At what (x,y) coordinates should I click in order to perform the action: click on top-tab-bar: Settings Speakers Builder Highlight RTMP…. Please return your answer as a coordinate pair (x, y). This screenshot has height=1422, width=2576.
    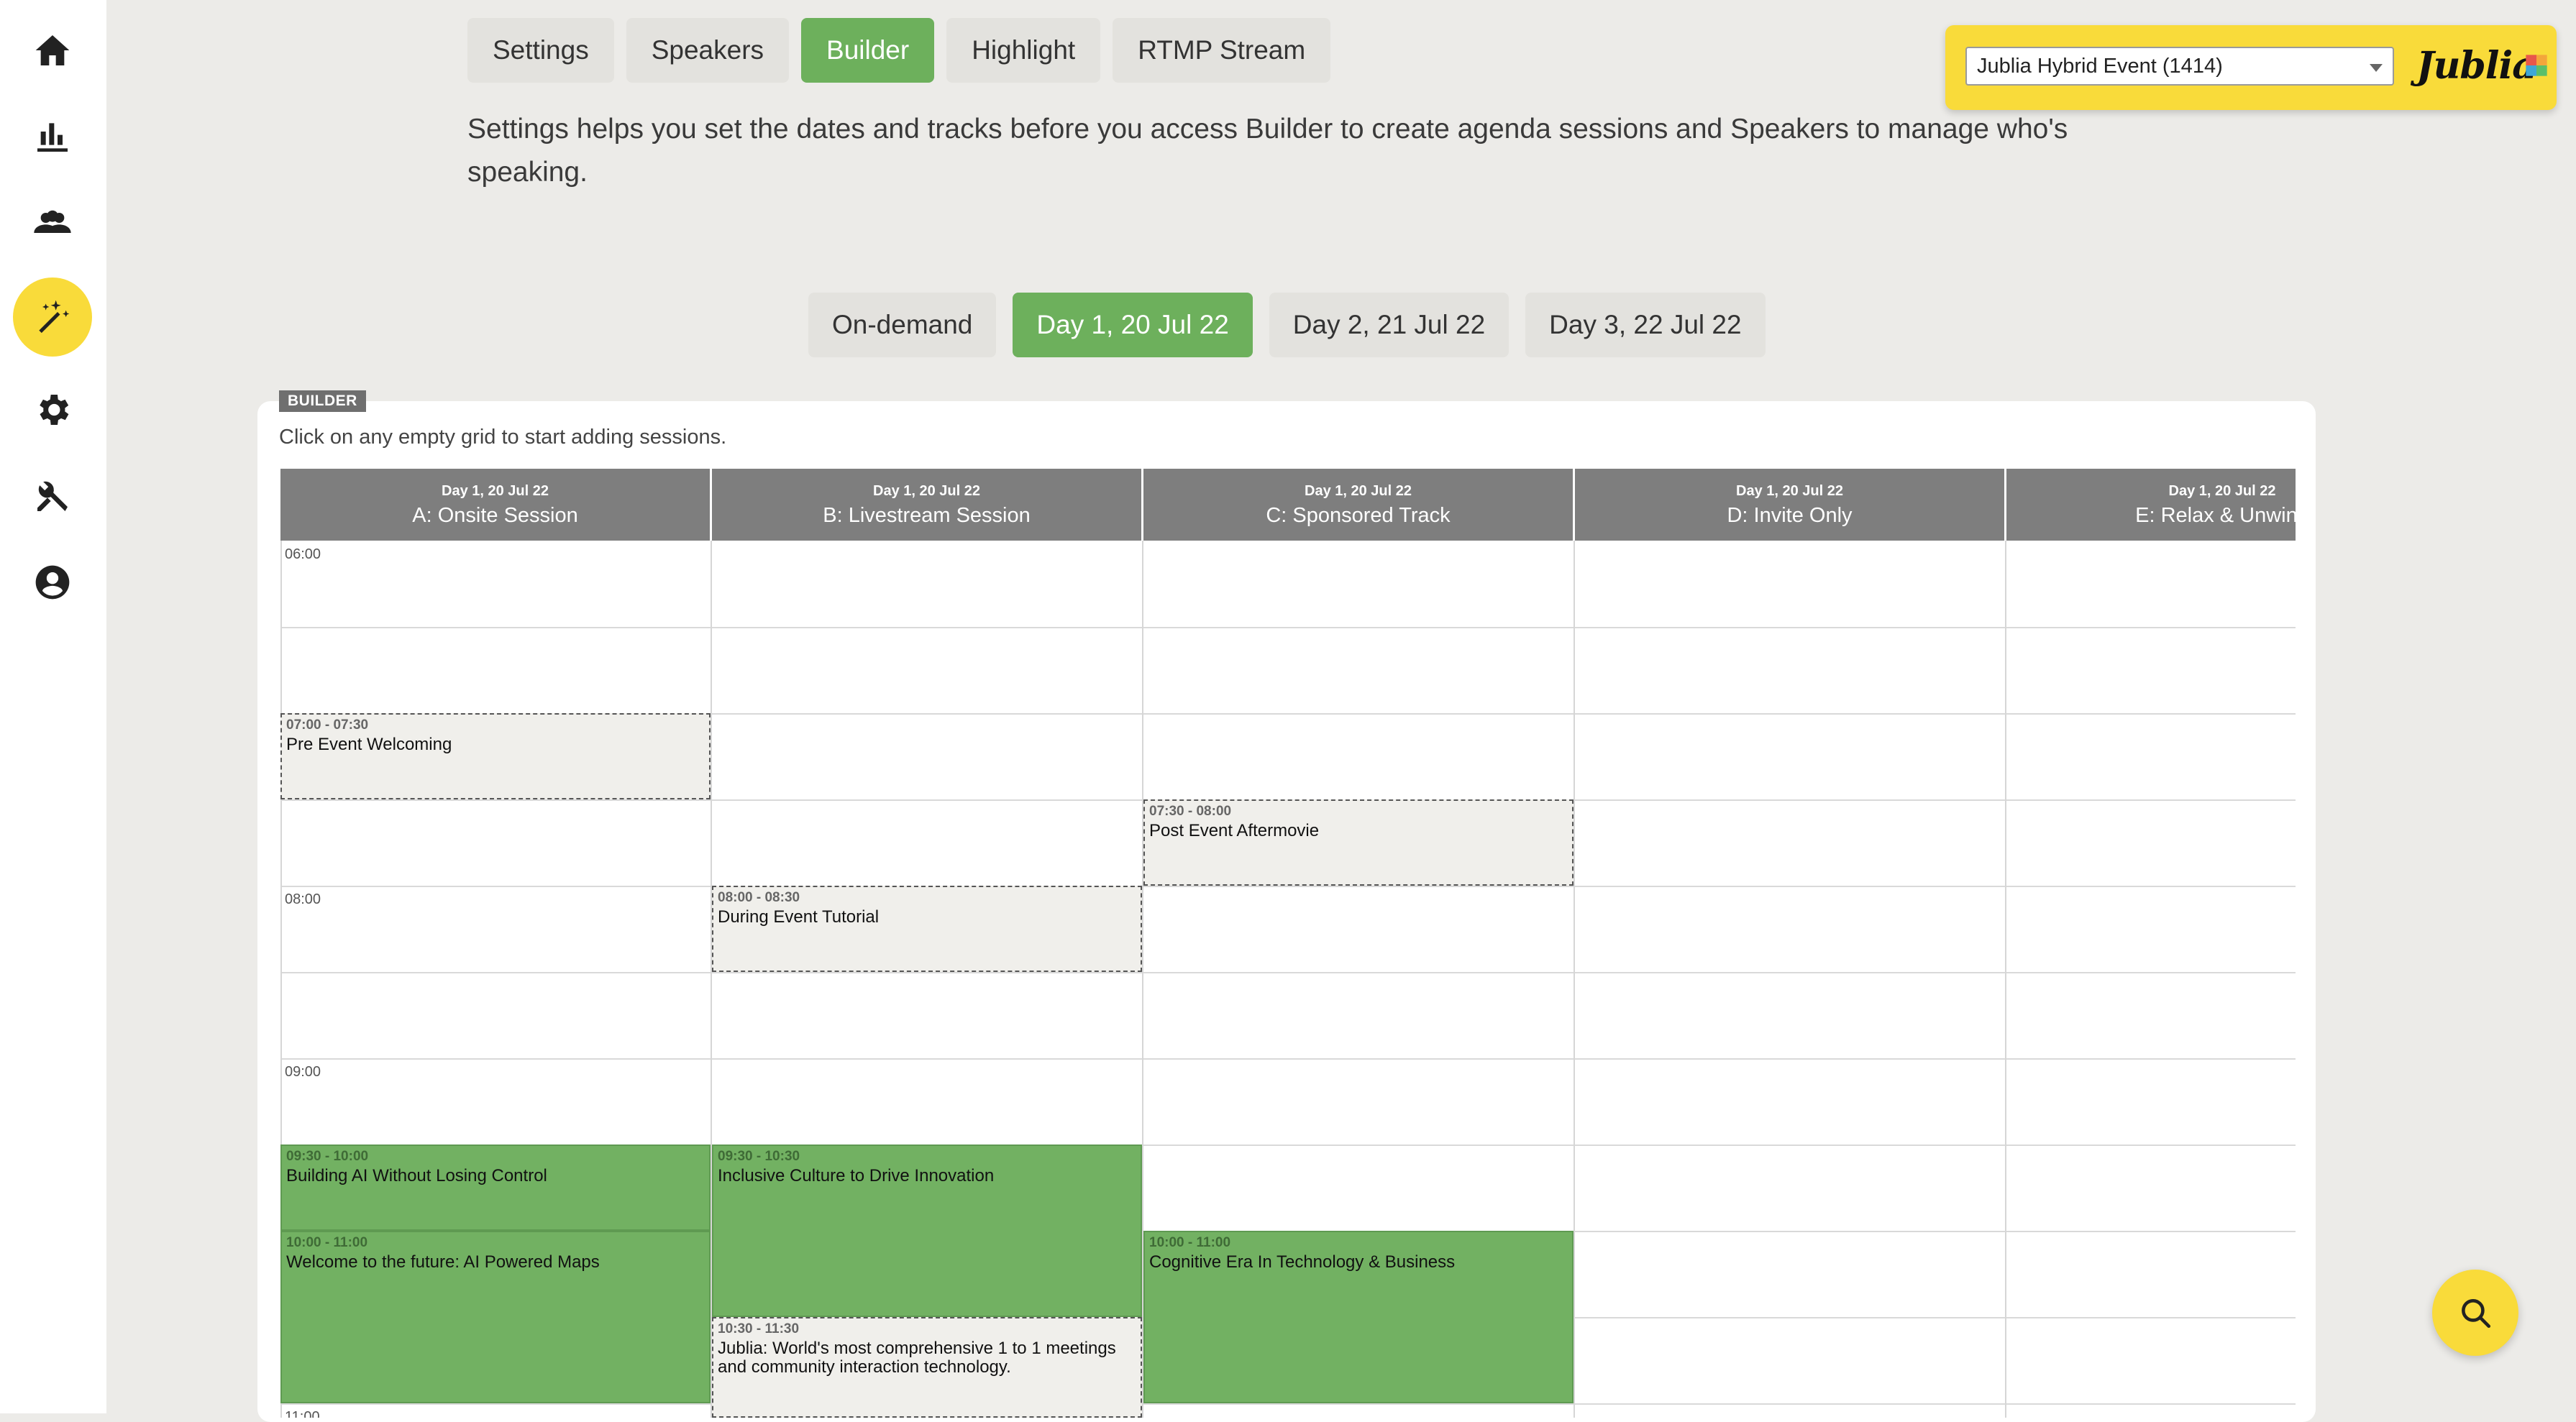
    Looking at the image, I should click on (899, 50).